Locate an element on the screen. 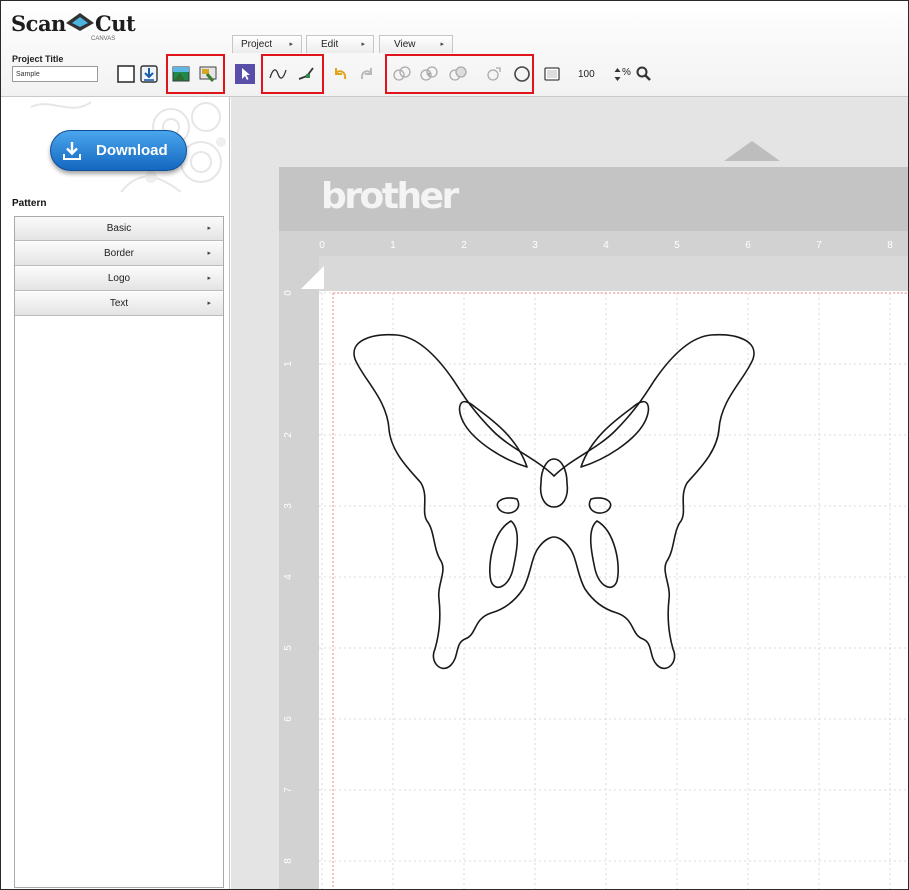  ruler-top-label: 7 is located at coordinates (819, 245).